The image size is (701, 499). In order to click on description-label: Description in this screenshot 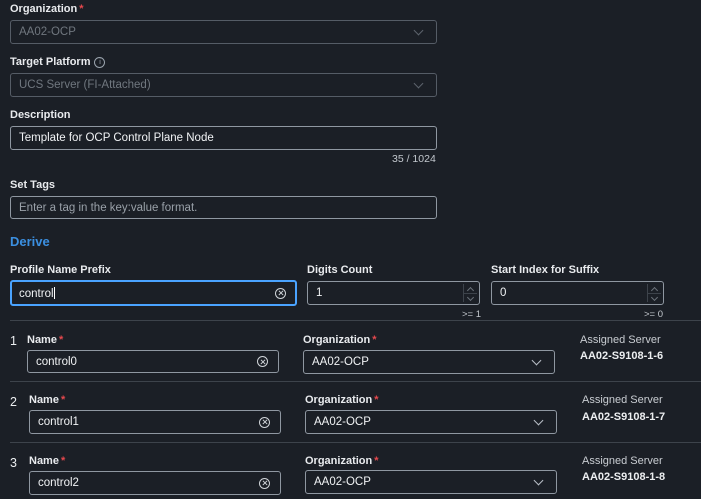, I will do `click(40, 115)`.